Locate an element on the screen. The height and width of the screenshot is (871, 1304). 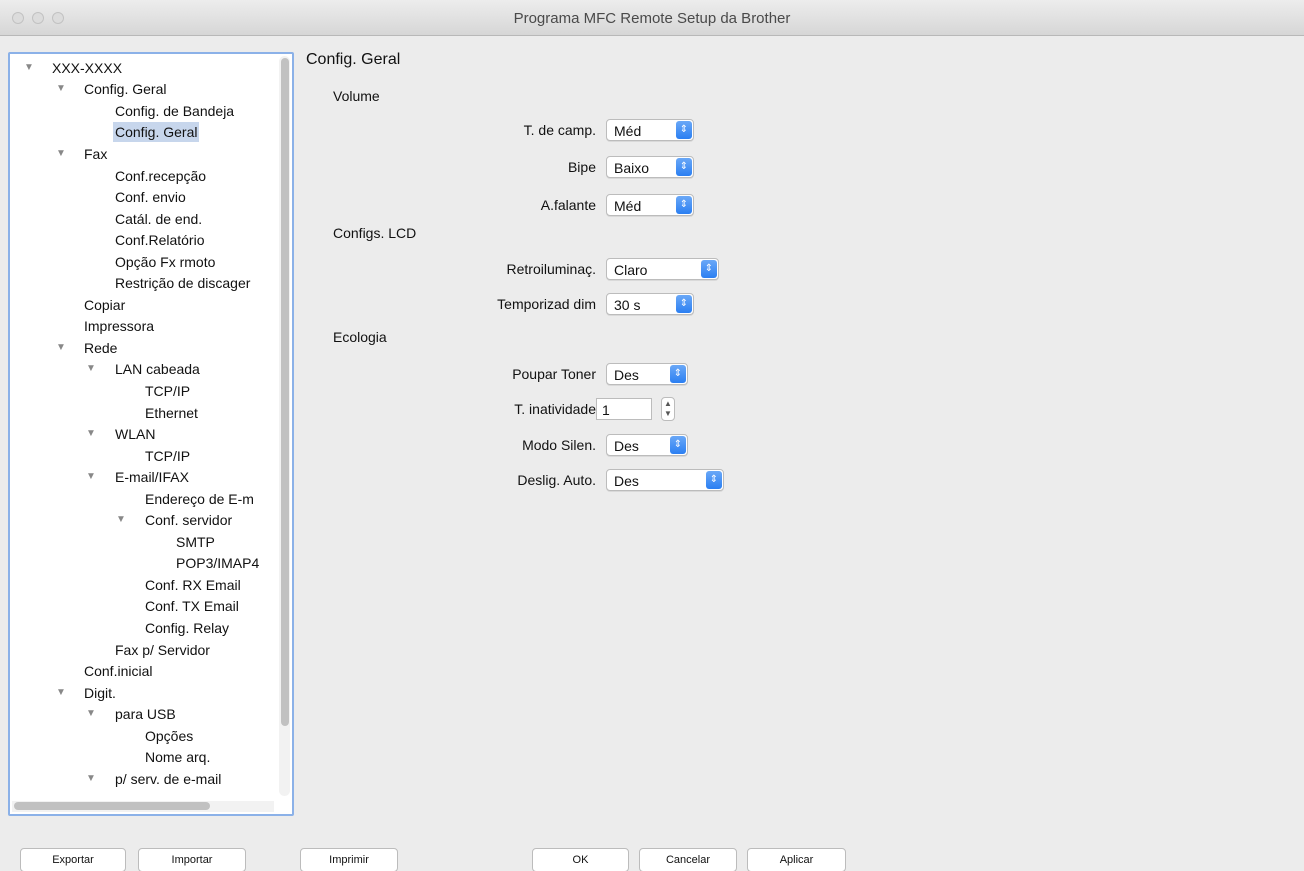
toner-save-value: Des is located at coordinates (626, 375).